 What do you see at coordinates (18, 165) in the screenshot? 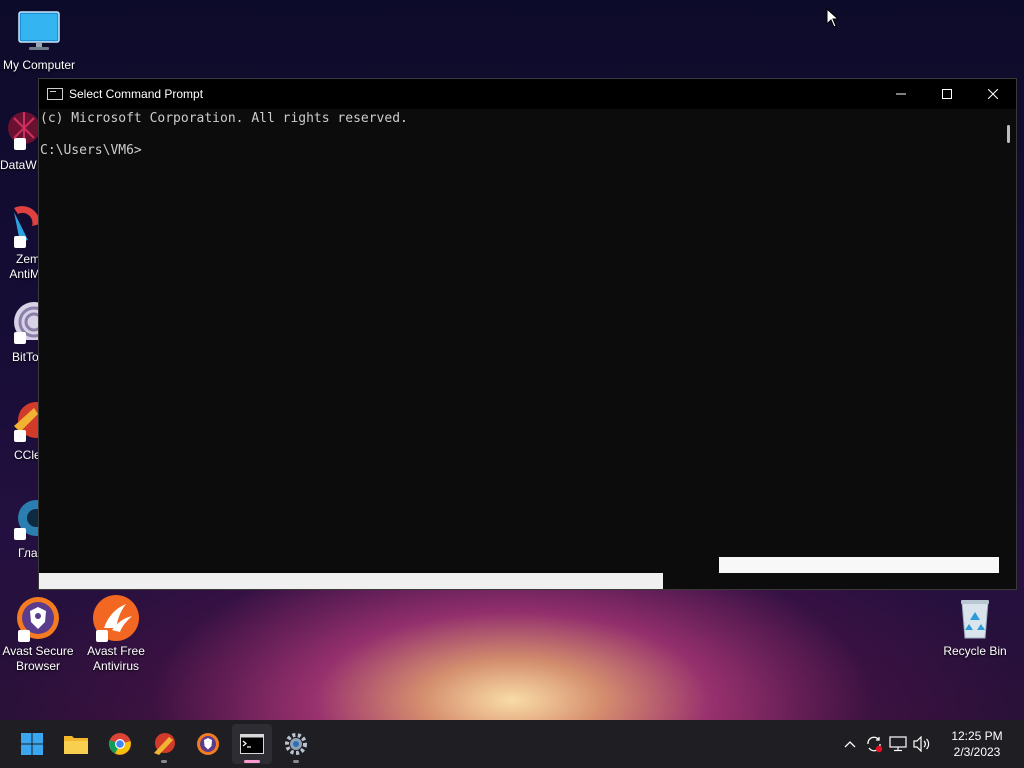
I see `desktop-icon-label: DataW` at bounding box center [18, 165].